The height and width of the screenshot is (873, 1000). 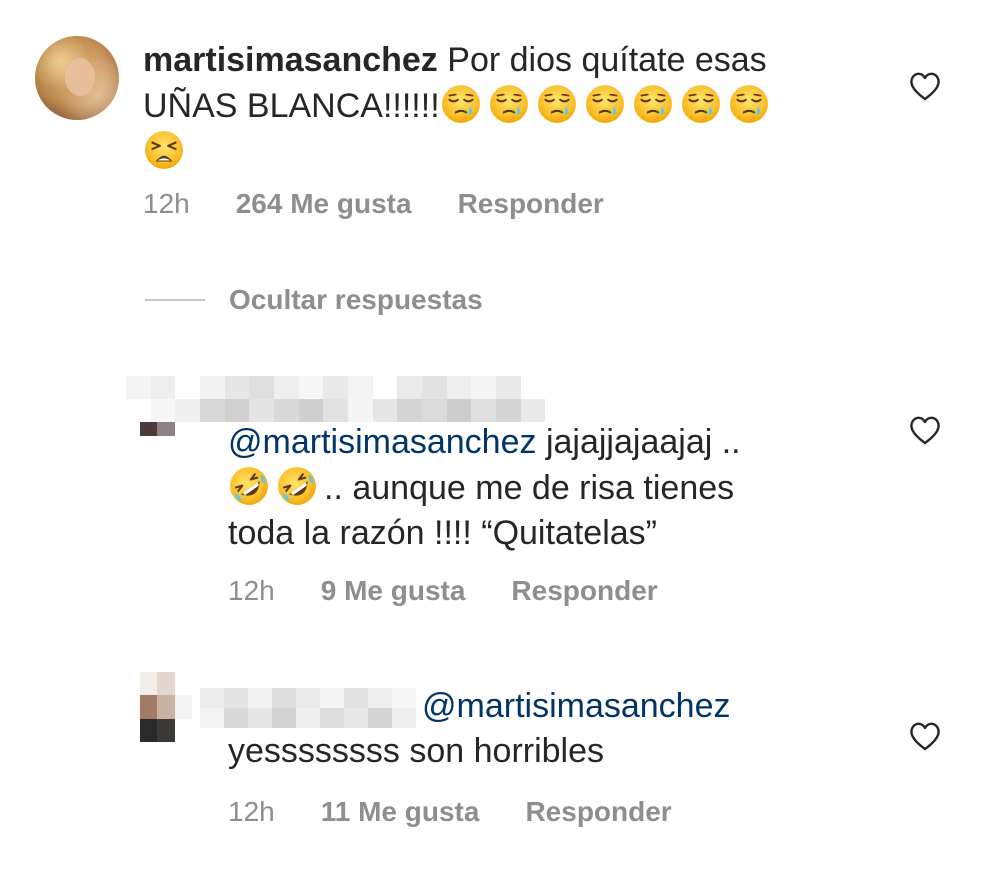 I want to click on comment-text-line-1: Por dios quítate esas, so click(x=607, y=60).